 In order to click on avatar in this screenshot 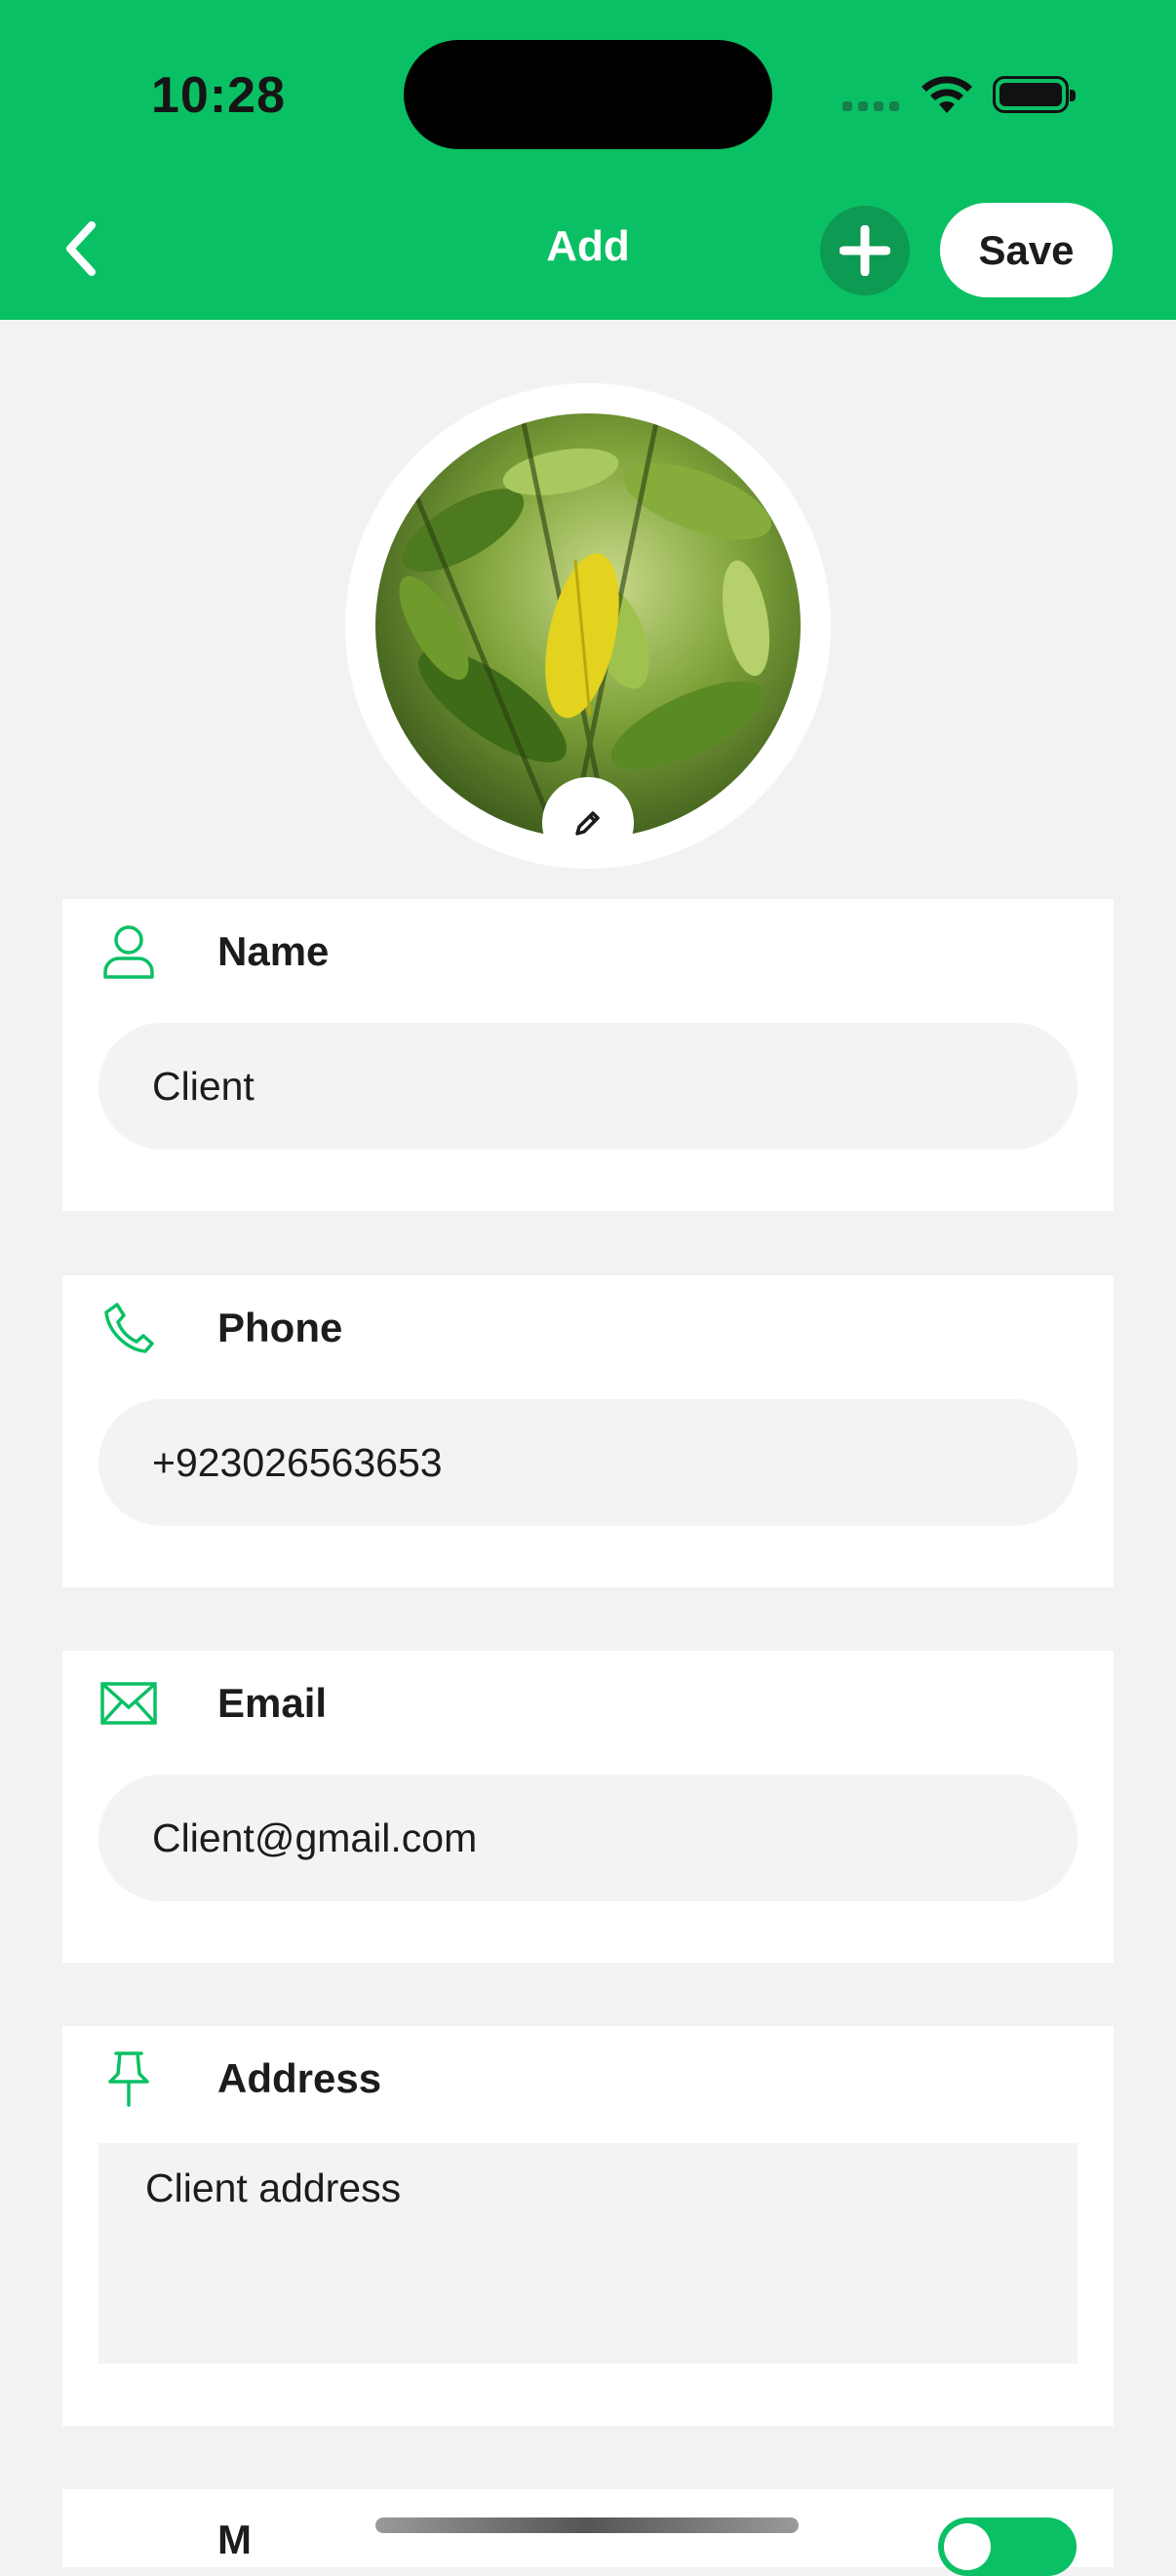, I will do `click(588, 626)`.